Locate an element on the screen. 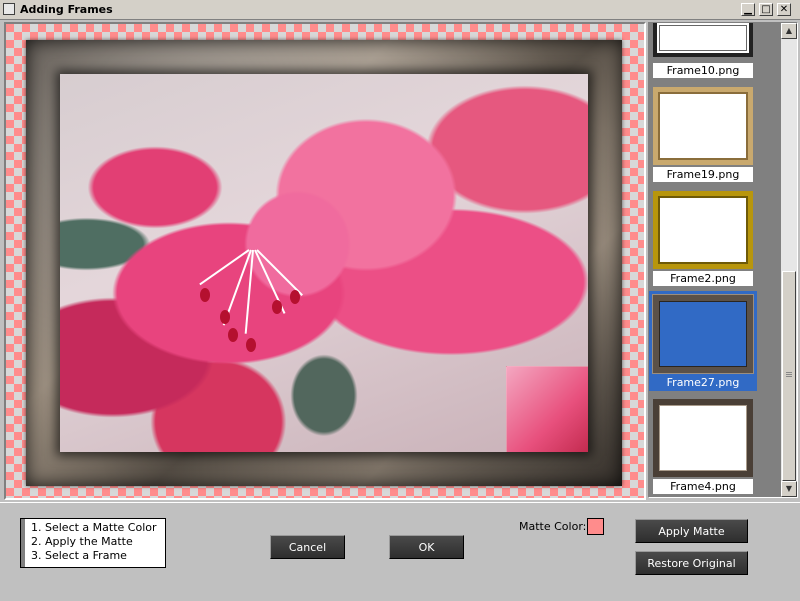 This screenshot has height=601, width=800. thumbnail-scrollbar: ▲ ▼ is located at coordinates (789, 260).